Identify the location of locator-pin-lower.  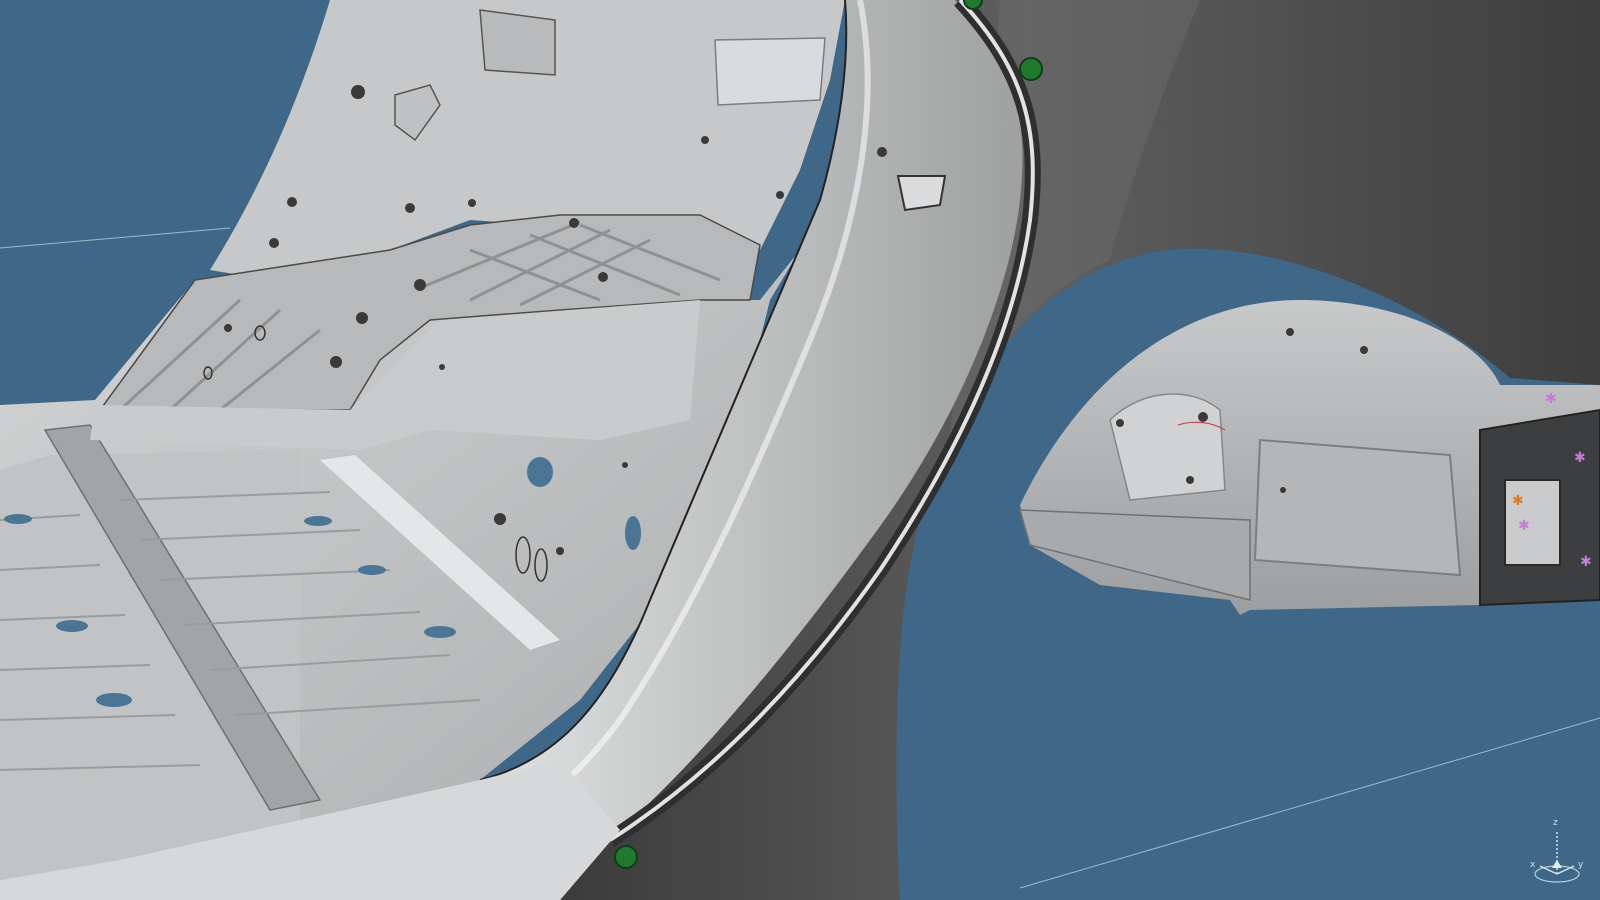
(626, 857).